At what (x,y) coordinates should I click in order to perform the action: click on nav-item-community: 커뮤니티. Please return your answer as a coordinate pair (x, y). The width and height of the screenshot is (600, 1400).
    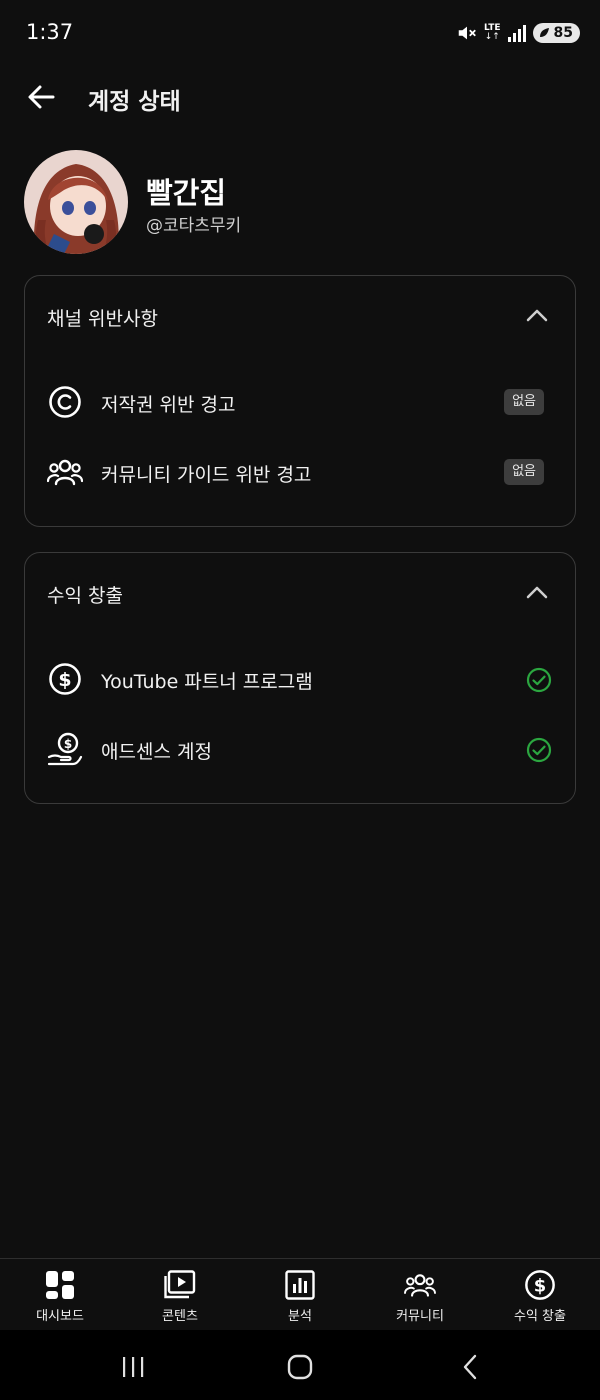
    Looking at the image, I should click on (420, 1294).